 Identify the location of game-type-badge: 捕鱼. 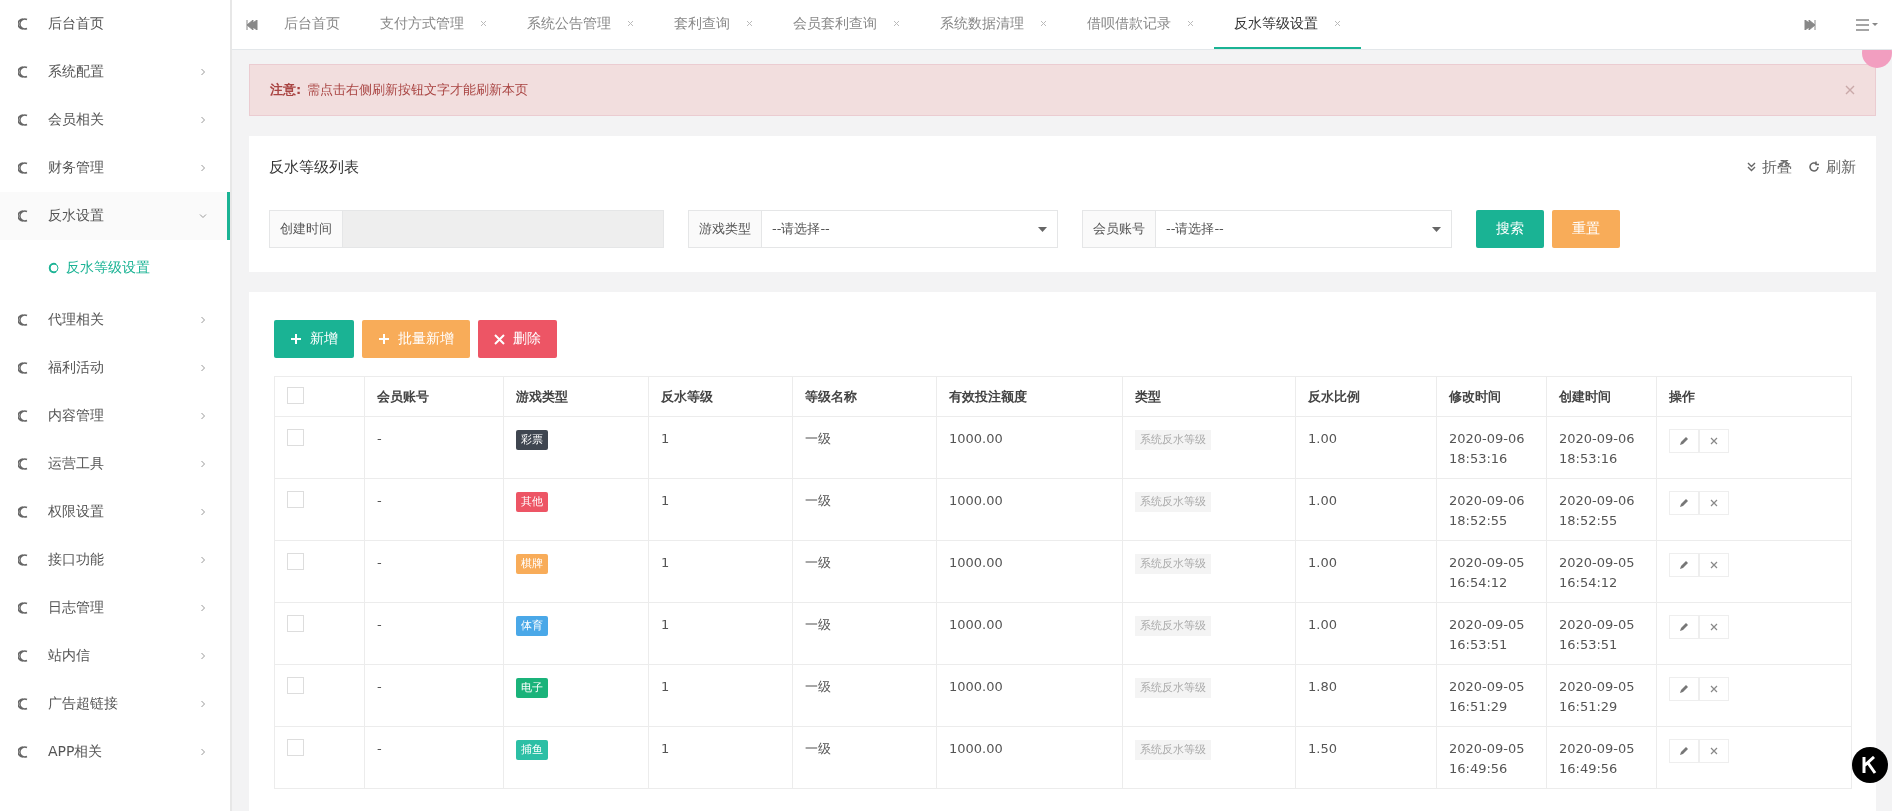
(532, 750).